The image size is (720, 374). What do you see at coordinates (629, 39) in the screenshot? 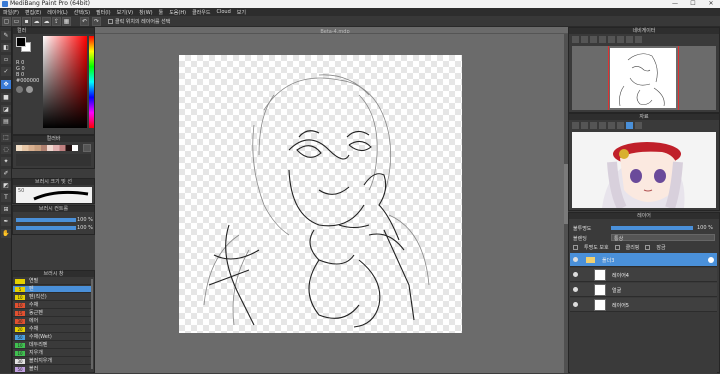
I see `flip-icon` at bounding box center [629, 39].